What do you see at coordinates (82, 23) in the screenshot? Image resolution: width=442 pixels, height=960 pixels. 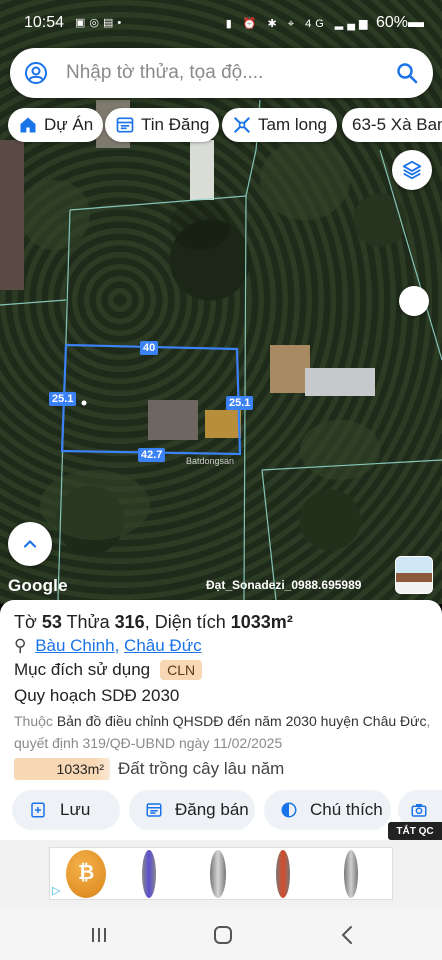 I see `zalo-icon: ▣` at bounding box center [82, 23].